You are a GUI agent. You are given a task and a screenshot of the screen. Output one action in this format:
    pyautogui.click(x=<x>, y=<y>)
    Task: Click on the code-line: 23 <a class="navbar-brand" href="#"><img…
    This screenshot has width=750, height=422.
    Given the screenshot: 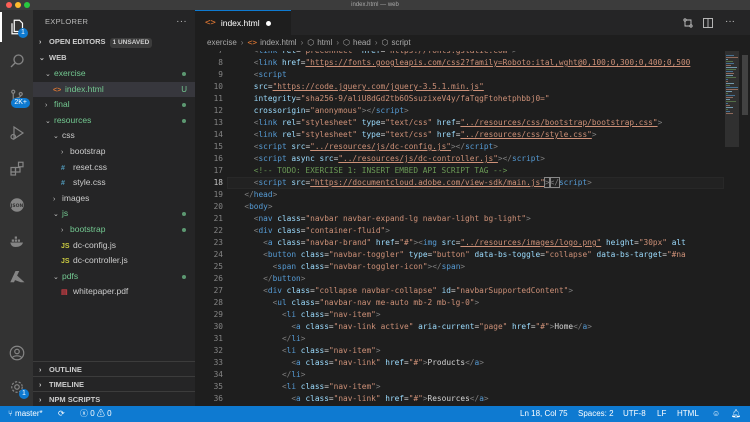 What is the action you would take?
    pyautogui.click(x=460, y=243)
    